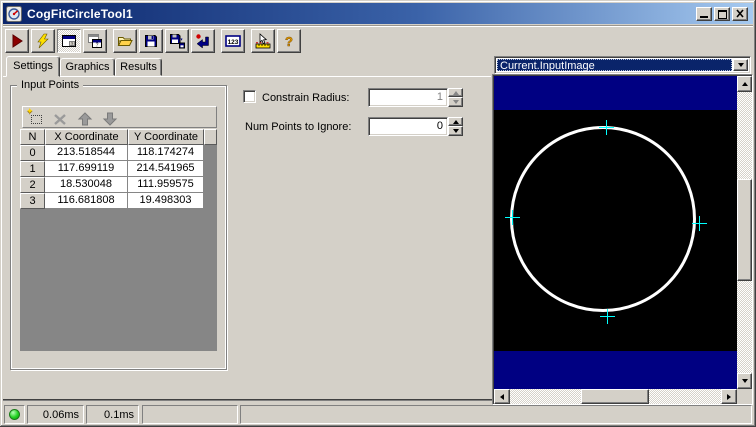  What do you see at coordinates (32, 169) in the screenshot?
I see `row-header: 1` at bounding box center [32, 169].